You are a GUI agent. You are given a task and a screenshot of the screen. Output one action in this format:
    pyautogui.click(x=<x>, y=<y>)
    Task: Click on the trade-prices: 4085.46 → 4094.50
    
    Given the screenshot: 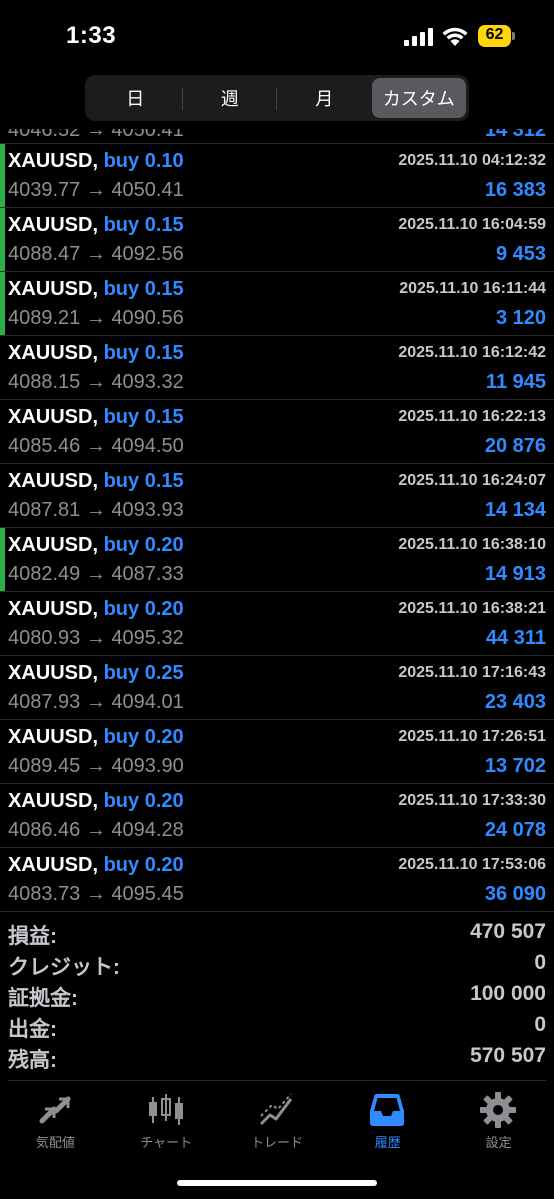 What is the action you would take?
    pyautogui.click(x=96, y=446)
    